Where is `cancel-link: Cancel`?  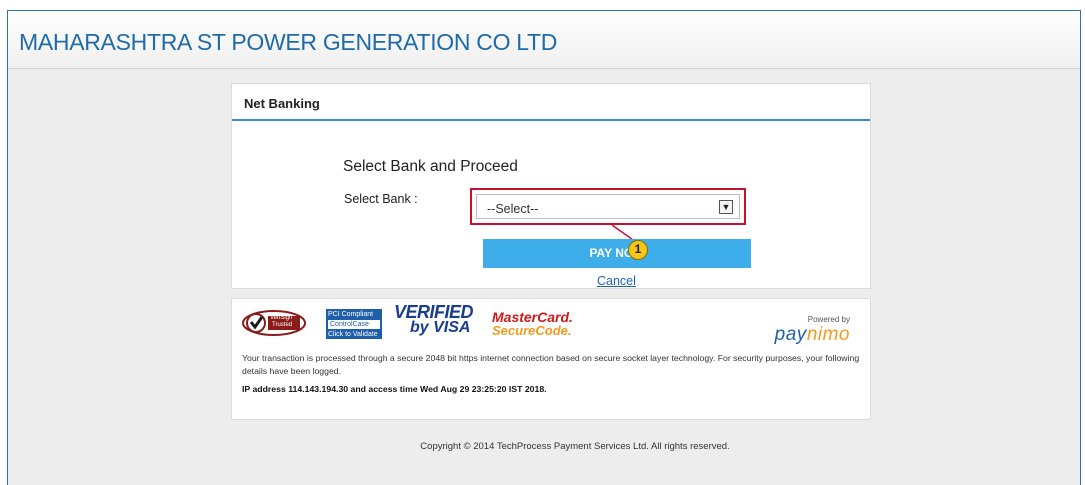
cancel-link: Cancel is located at coordinates (616, 281).